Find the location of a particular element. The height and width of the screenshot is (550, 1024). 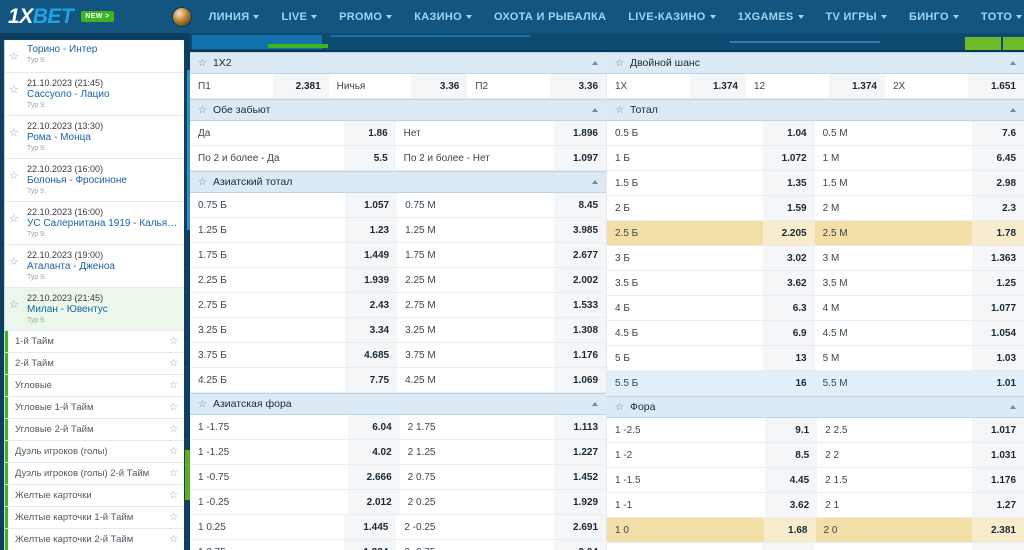

bet-option-label: 3.75 Б is located at coordinates (267, 355).